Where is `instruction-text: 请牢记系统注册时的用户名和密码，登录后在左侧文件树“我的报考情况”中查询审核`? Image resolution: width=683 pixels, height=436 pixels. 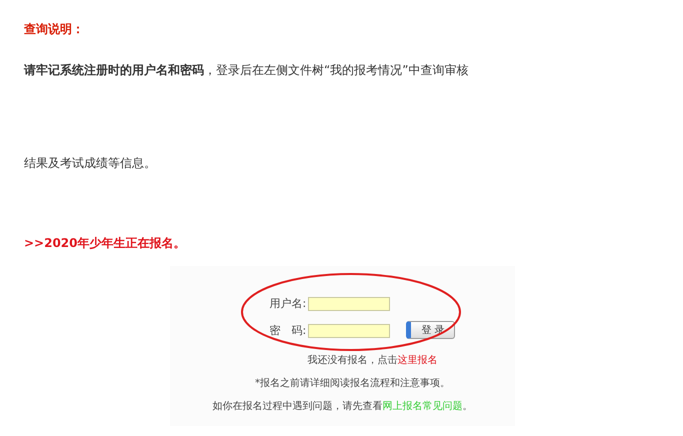 instruction-text: 请牢记系统注册时的用户名和密码，登录后在左侧文件树“我的报考情况”中查询审核 is located at coordinates (246, 70).